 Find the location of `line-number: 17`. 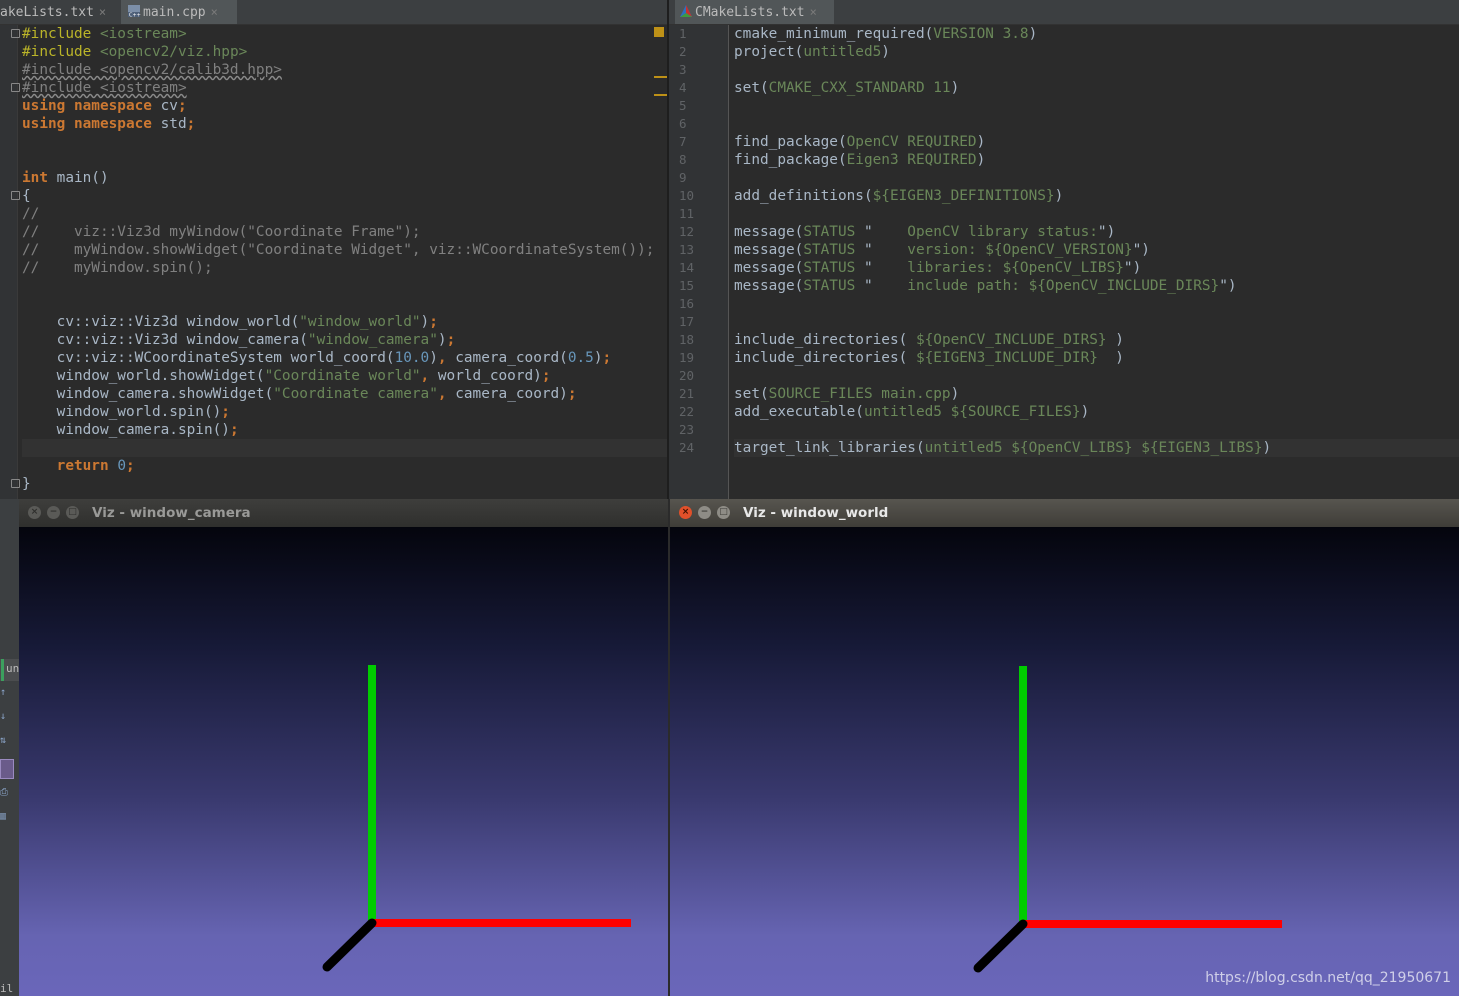

line-number: 17 is located at coordinates (687, 321).